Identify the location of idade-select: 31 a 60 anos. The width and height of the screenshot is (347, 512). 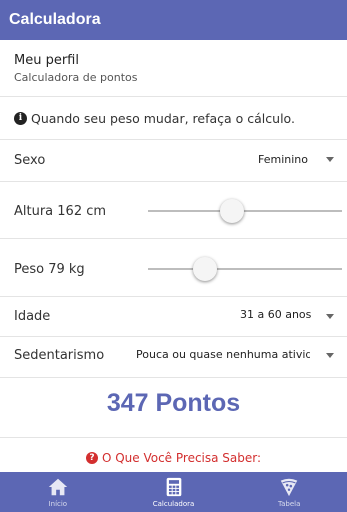
(286, 316).